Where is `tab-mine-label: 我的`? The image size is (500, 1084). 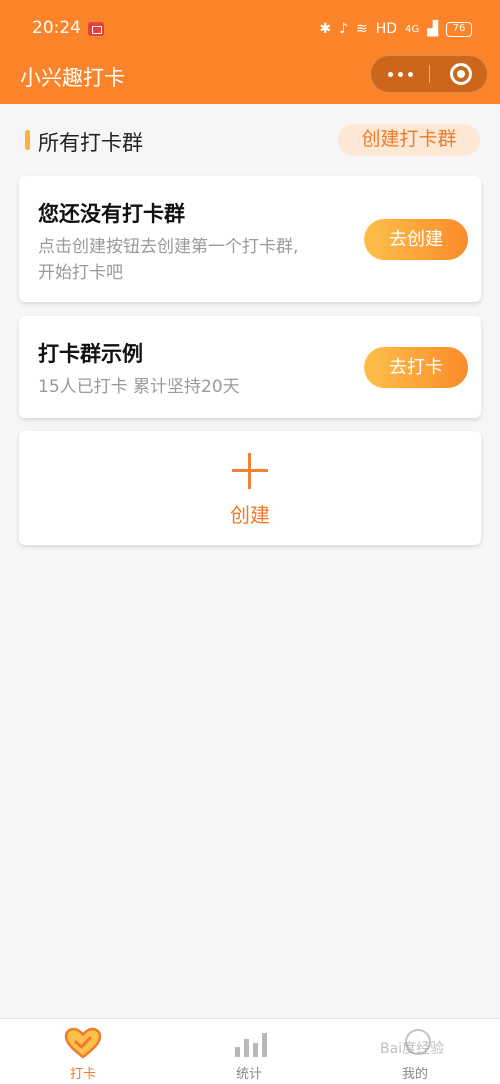 tab-mine-label: 我的 is located at coordinates (414, 1074).